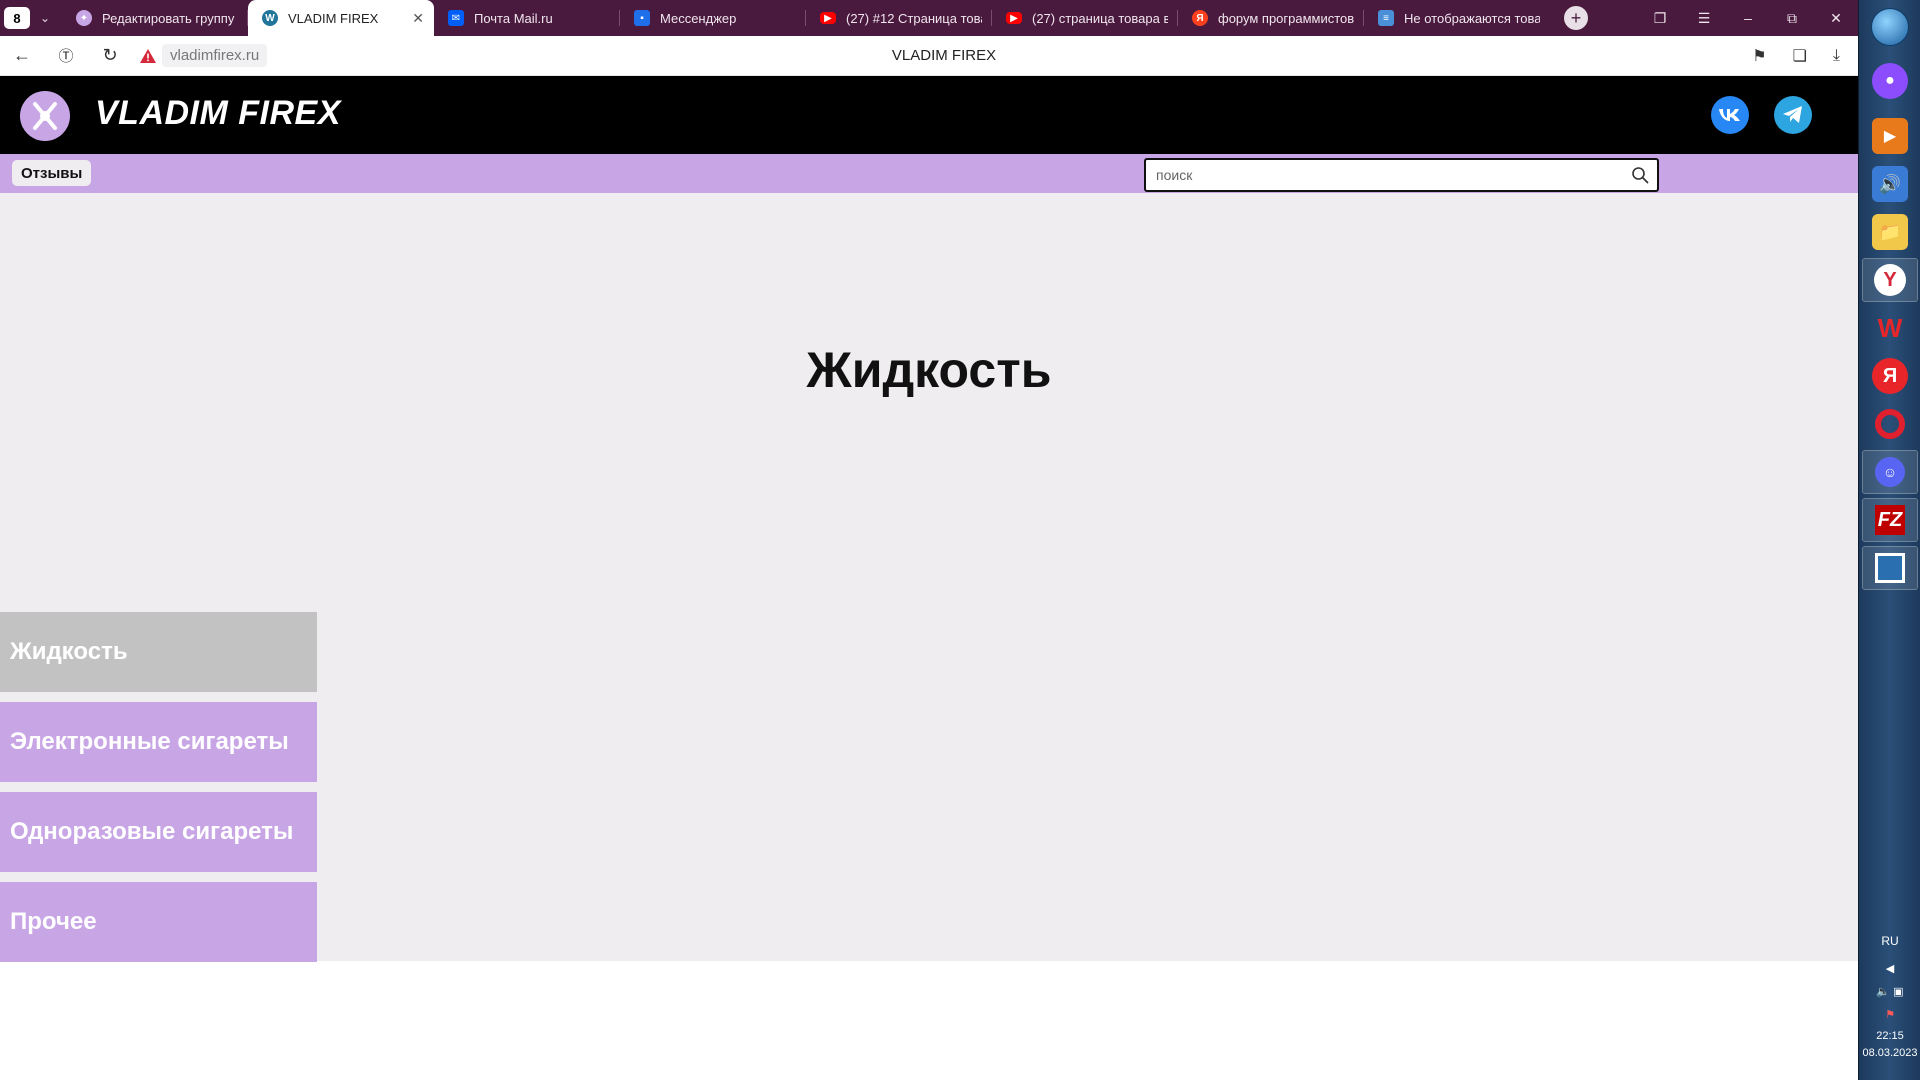 Image resolution: width=1920 pixels, height=1080 pixels. Describe the element at coordinates (1793, 115) in the screenshot. I see `telegram-icon` at that location.